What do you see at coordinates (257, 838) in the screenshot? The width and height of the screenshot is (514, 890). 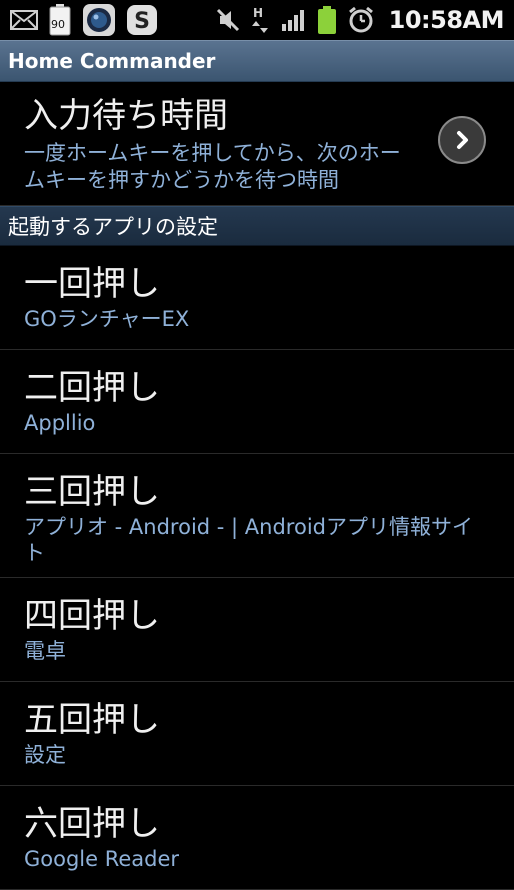 I see `list-item-press-6: 六回押し Google Reader` at bounding box center [257, 838].